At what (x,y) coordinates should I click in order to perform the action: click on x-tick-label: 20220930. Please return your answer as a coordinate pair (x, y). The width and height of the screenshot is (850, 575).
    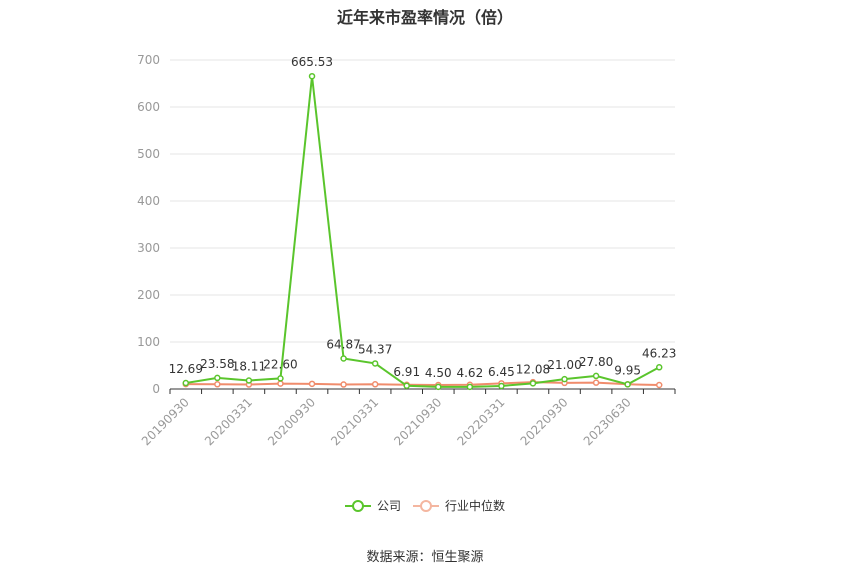
    Looking at the image, I should click on (544, 421).